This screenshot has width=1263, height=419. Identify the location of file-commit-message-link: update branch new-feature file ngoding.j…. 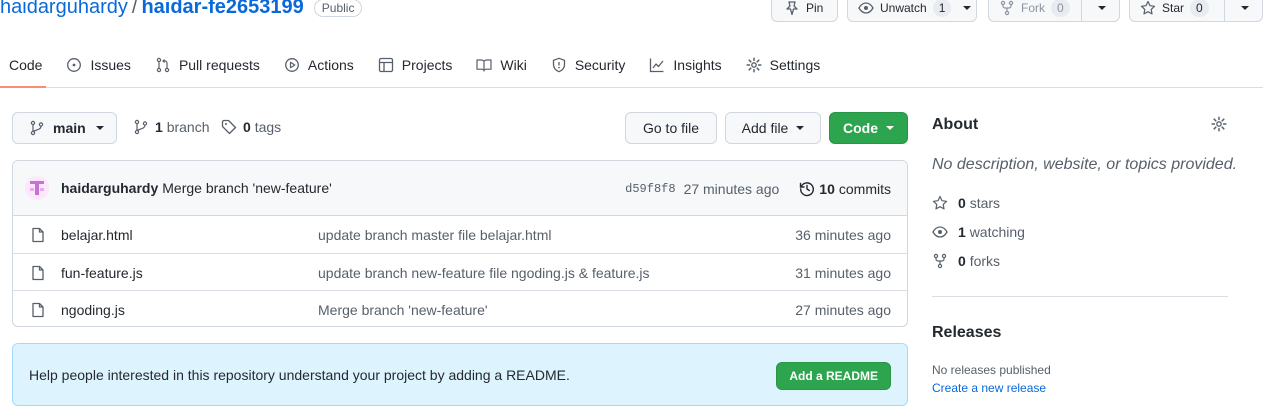
(484, 273).